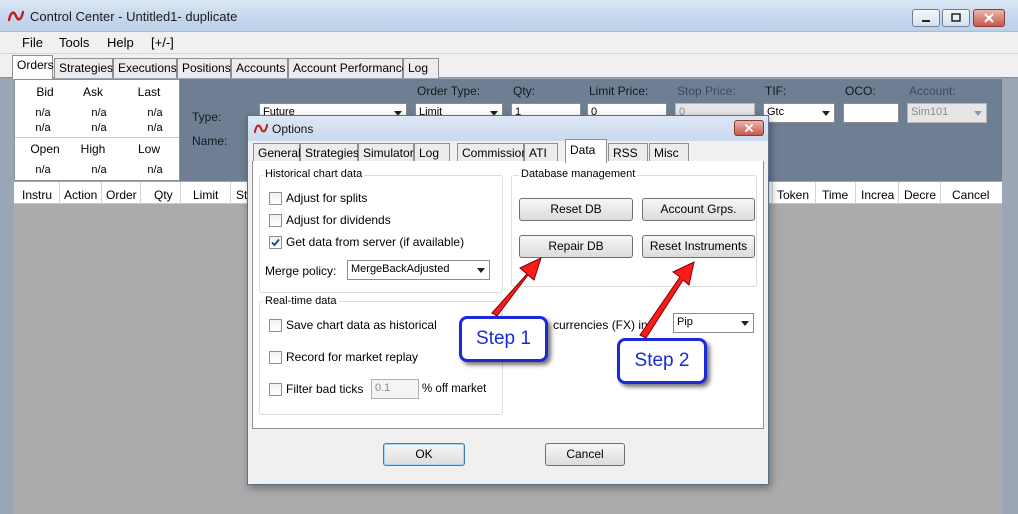 The height and width of the screenshot is (514, 1018). Describe the element at coordinates (593, 298) in the screenshot. I see `annotation-arrows` at that location.